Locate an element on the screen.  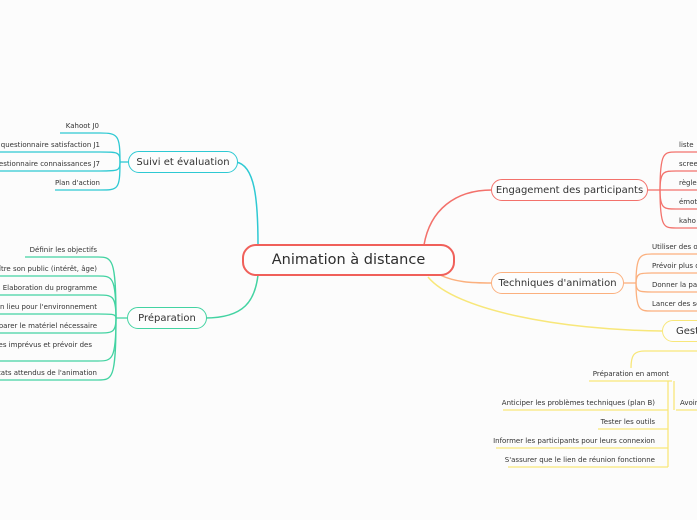
branch-gestion: Gesti is located at coordinates (679, 331).